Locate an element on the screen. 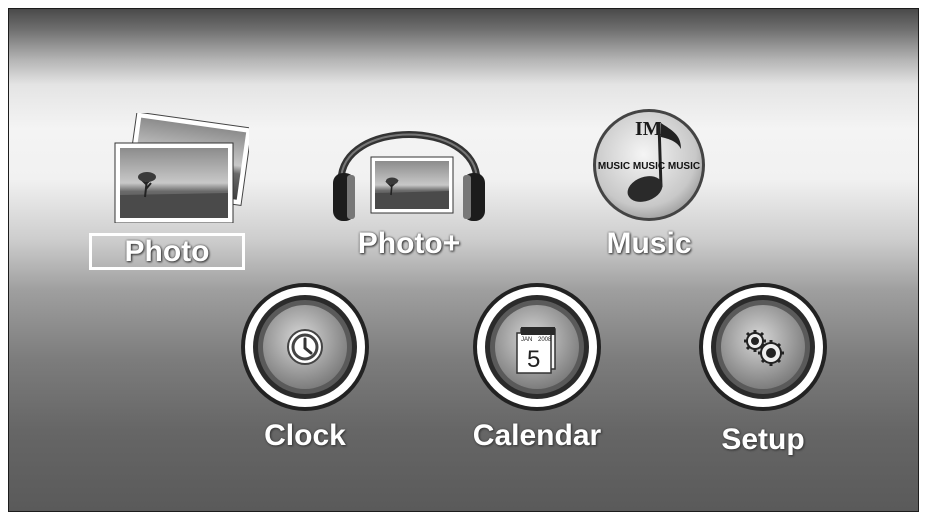 The height and width of the screenshot is (520, 927). calendar-day: 5 is located at coordinates (533, 359).